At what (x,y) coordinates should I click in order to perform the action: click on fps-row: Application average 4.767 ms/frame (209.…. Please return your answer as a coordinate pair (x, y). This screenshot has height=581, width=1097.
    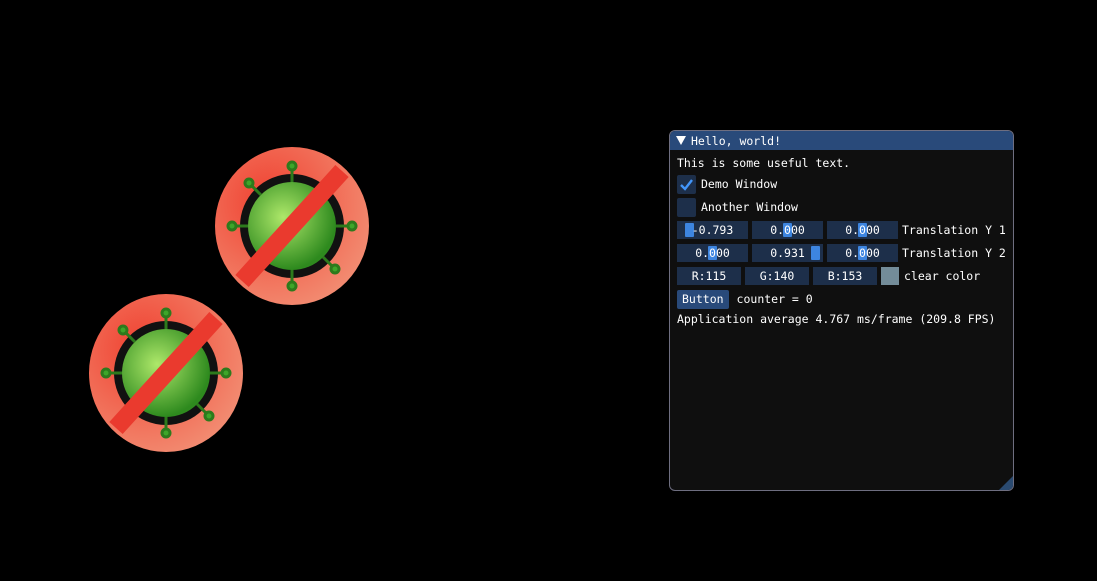
    Looking at the image, I should click on (836, 319).